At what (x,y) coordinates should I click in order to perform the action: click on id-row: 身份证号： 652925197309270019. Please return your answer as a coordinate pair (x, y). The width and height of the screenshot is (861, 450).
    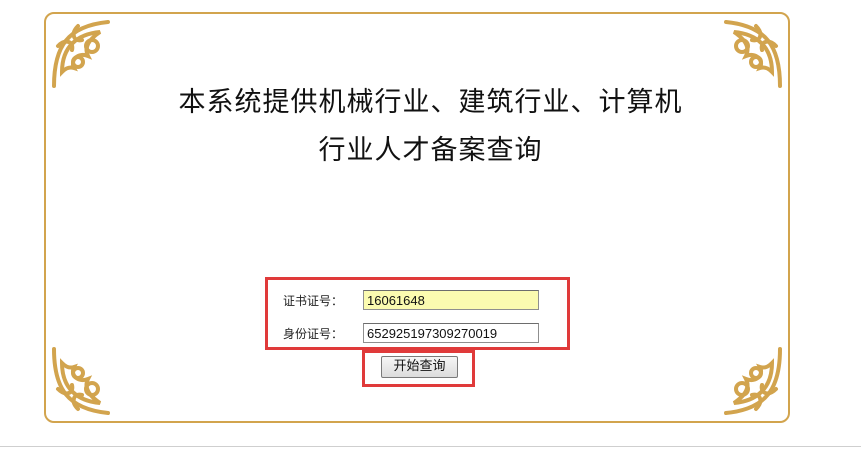
    Looking at the image, I should click on (411, 333).